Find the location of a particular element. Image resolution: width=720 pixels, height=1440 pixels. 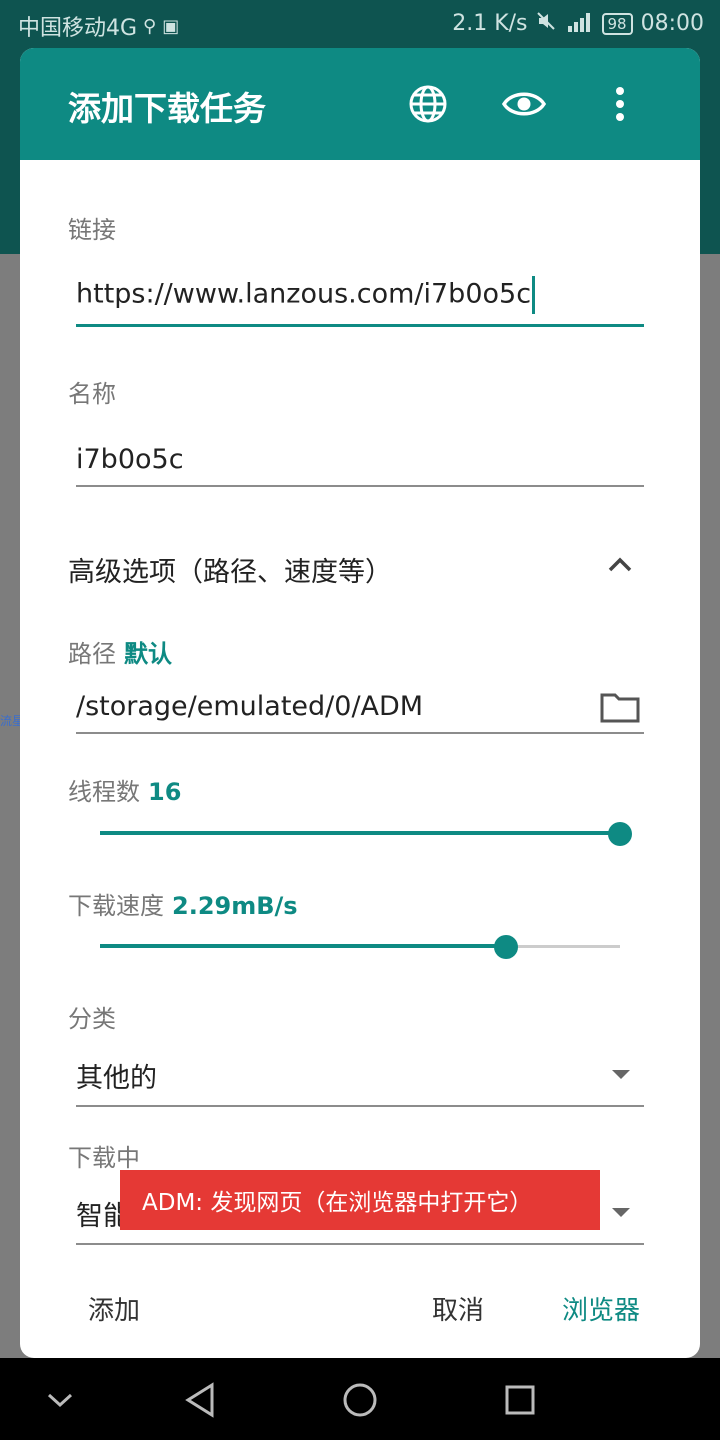

usb-icon: ⚲ is located at coordinates (150, 26).